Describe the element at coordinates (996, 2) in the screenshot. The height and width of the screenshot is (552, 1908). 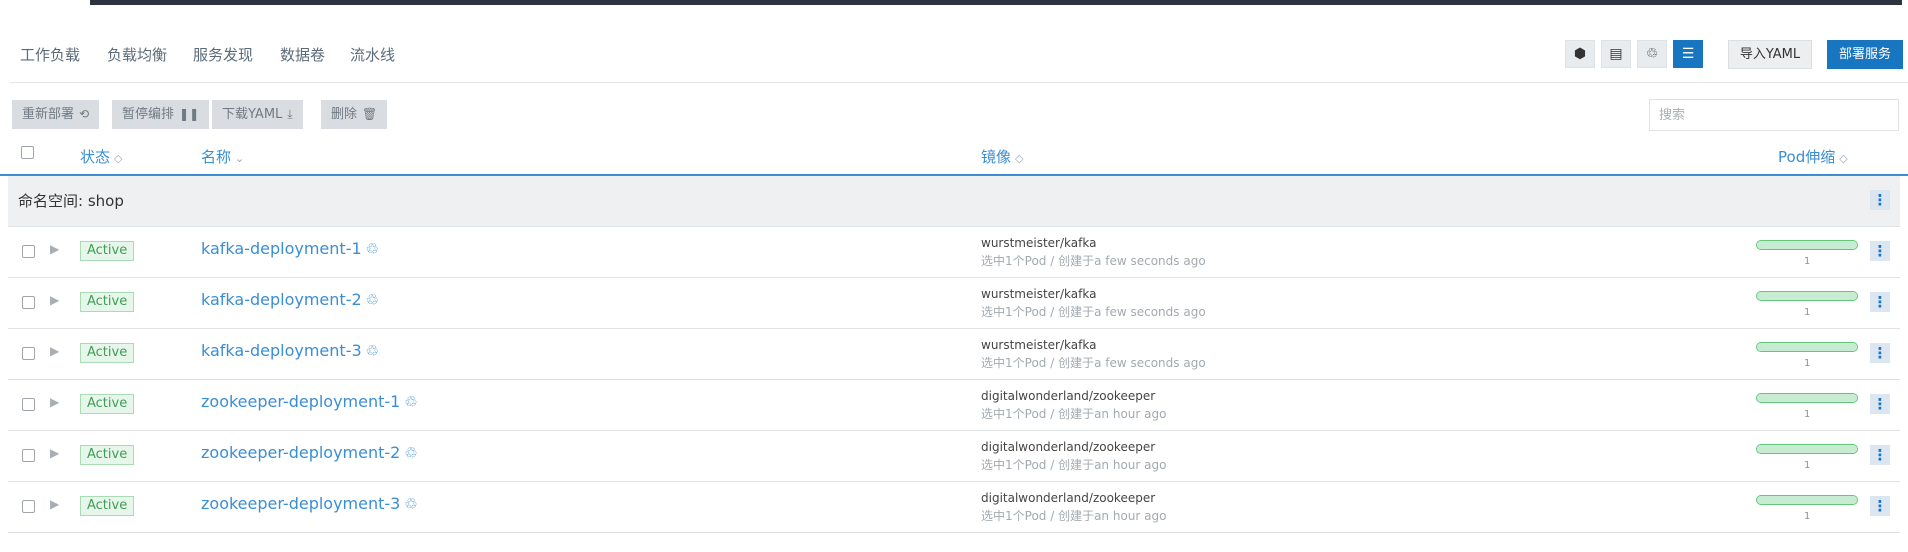
I see `top-bar` at that location.